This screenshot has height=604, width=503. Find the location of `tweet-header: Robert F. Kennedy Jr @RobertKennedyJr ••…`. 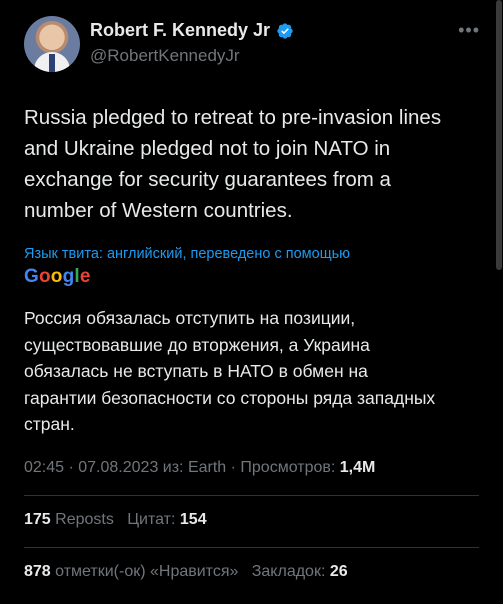

tweet-header: Robert F. Kennedy Jr @RobertKennedyJr ••… is located at coordinates (254, 45).